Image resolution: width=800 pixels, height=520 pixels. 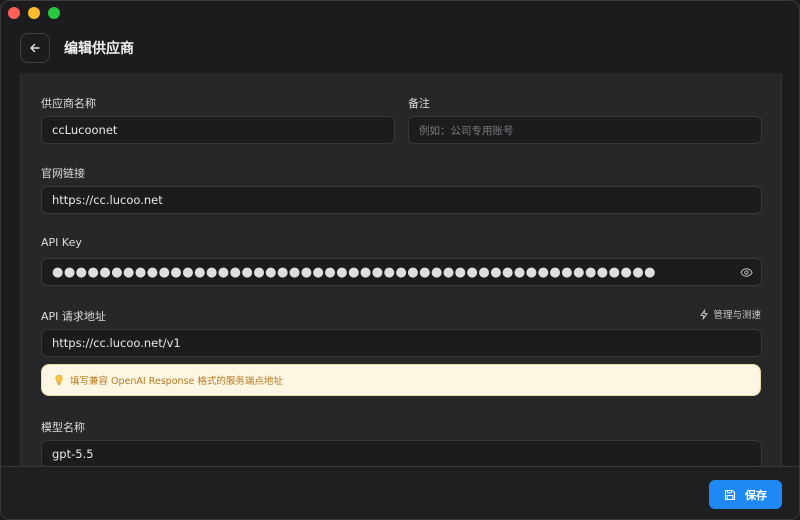 What do you see at coordinates (401, 343) in the screenshot?
I see `endpoint-input: https://cc.lucoo.net/v1` at bounding box center [401, 343].